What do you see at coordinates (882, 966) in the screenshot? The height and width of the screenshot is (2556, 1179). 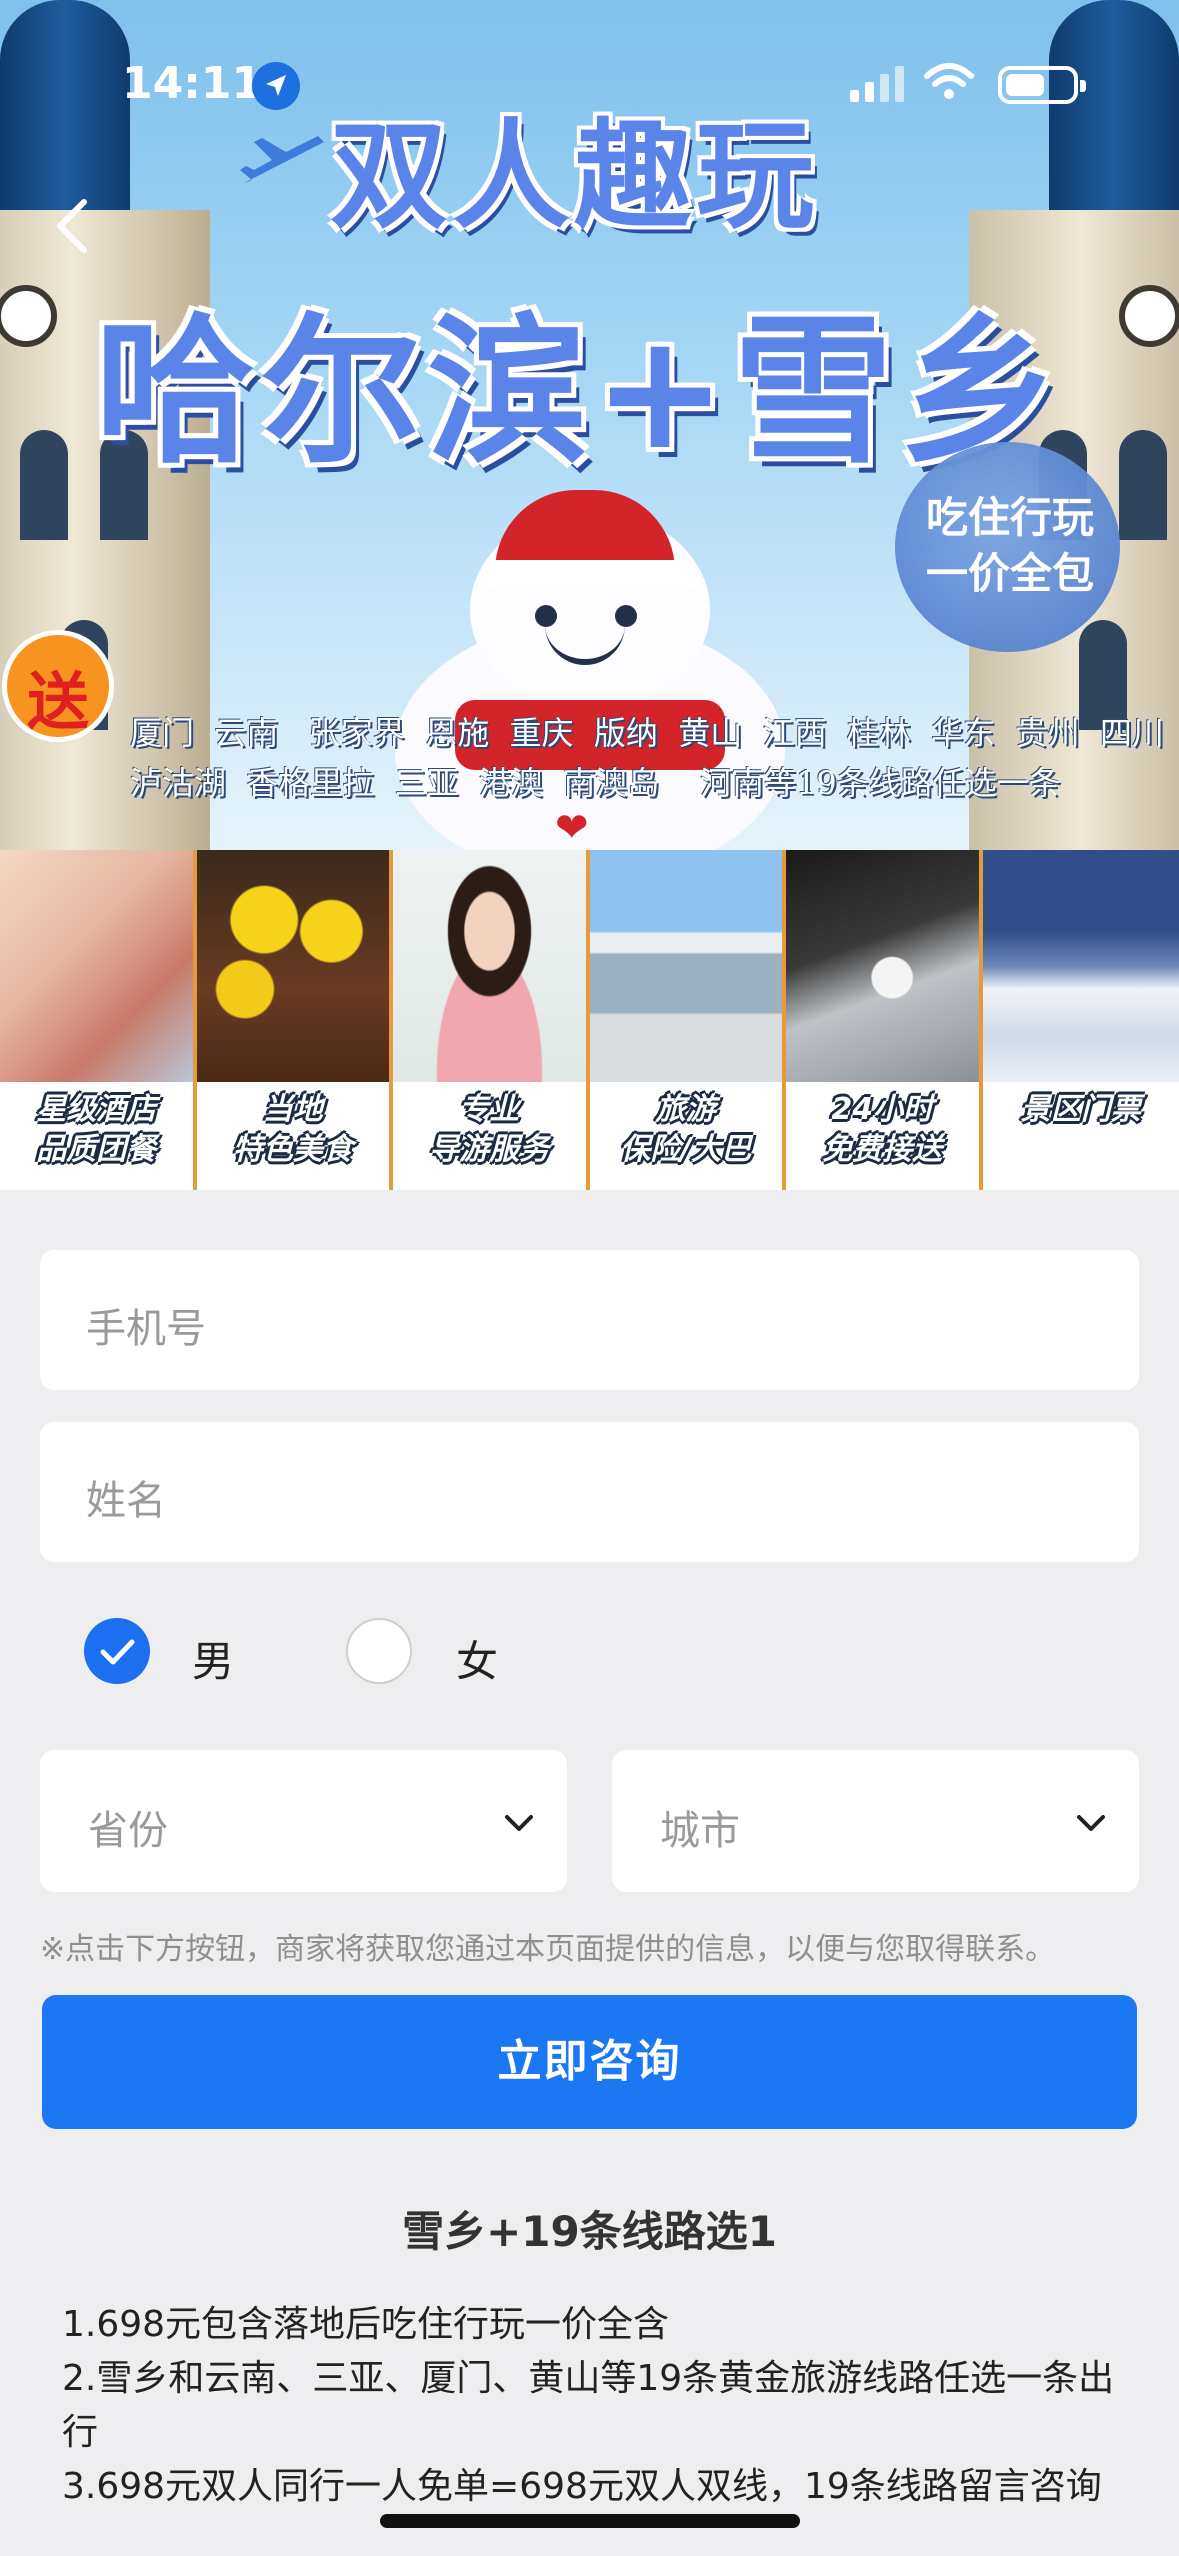 I see `car-door-image` at bounding box center [882, 966].